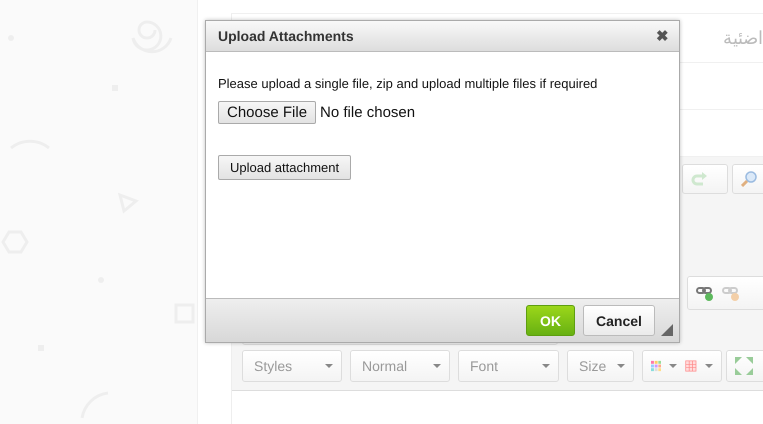  Describe the element at coordinates (619, 320) in the screenshot. I see `cancel-button: Cancel` at that location.